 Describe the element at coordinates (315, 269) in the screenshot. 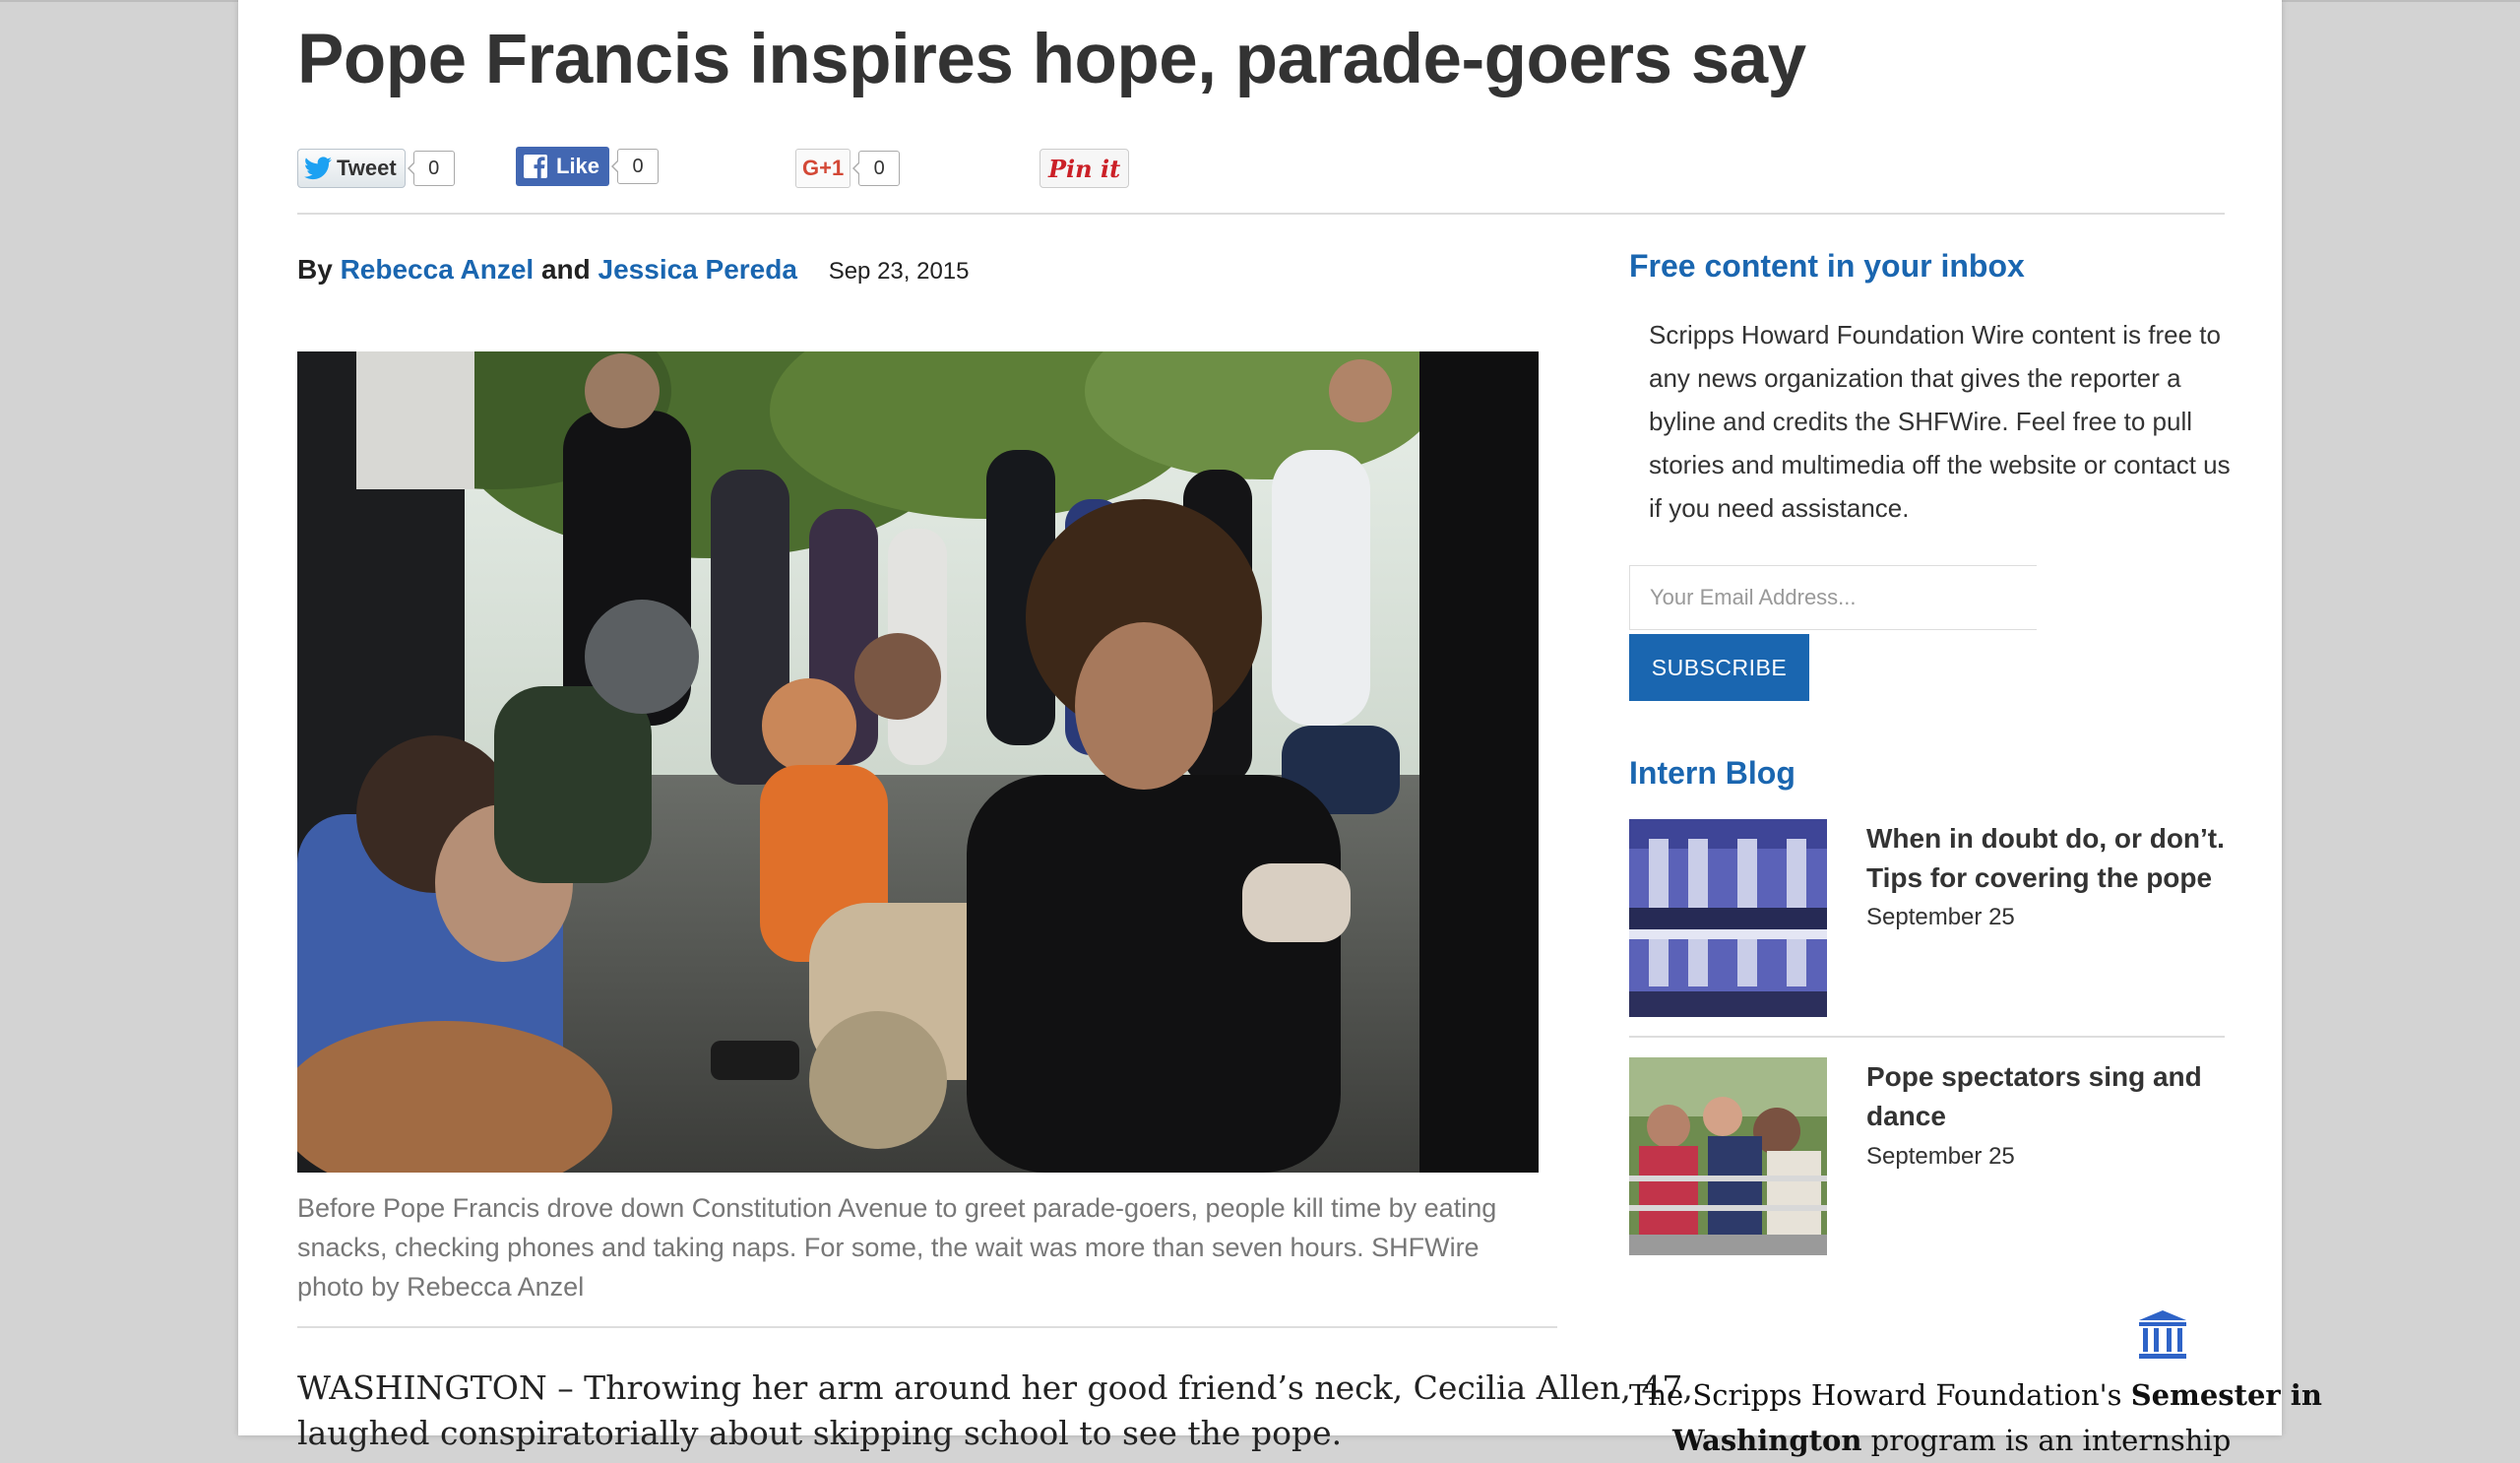

I see `byline-prefix: By` at that location.